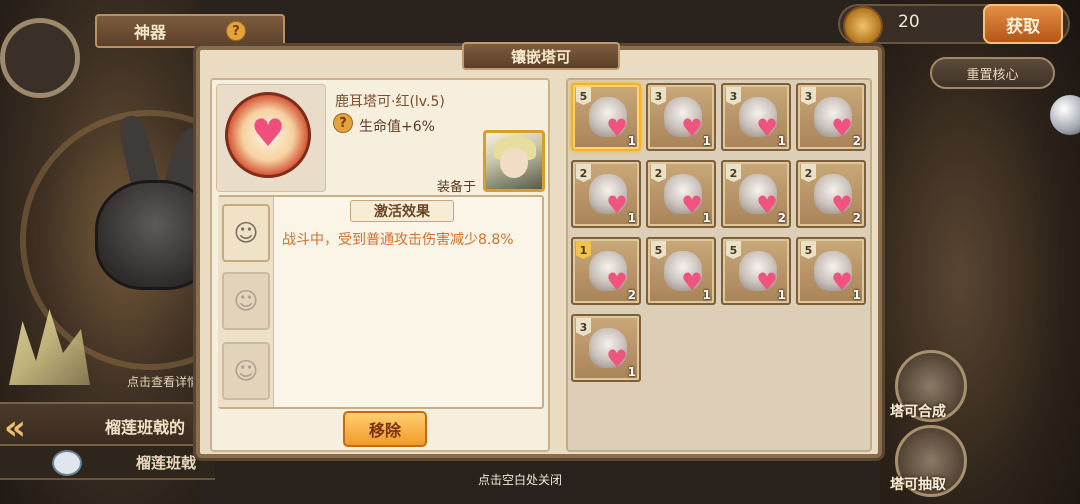 The height and width of the screenshot is (504, 1080). What do you see at coordinates (606, 271) in the screenshot?
I see `taco-card: ♥ 1 2` at bounding box center [606, 271].